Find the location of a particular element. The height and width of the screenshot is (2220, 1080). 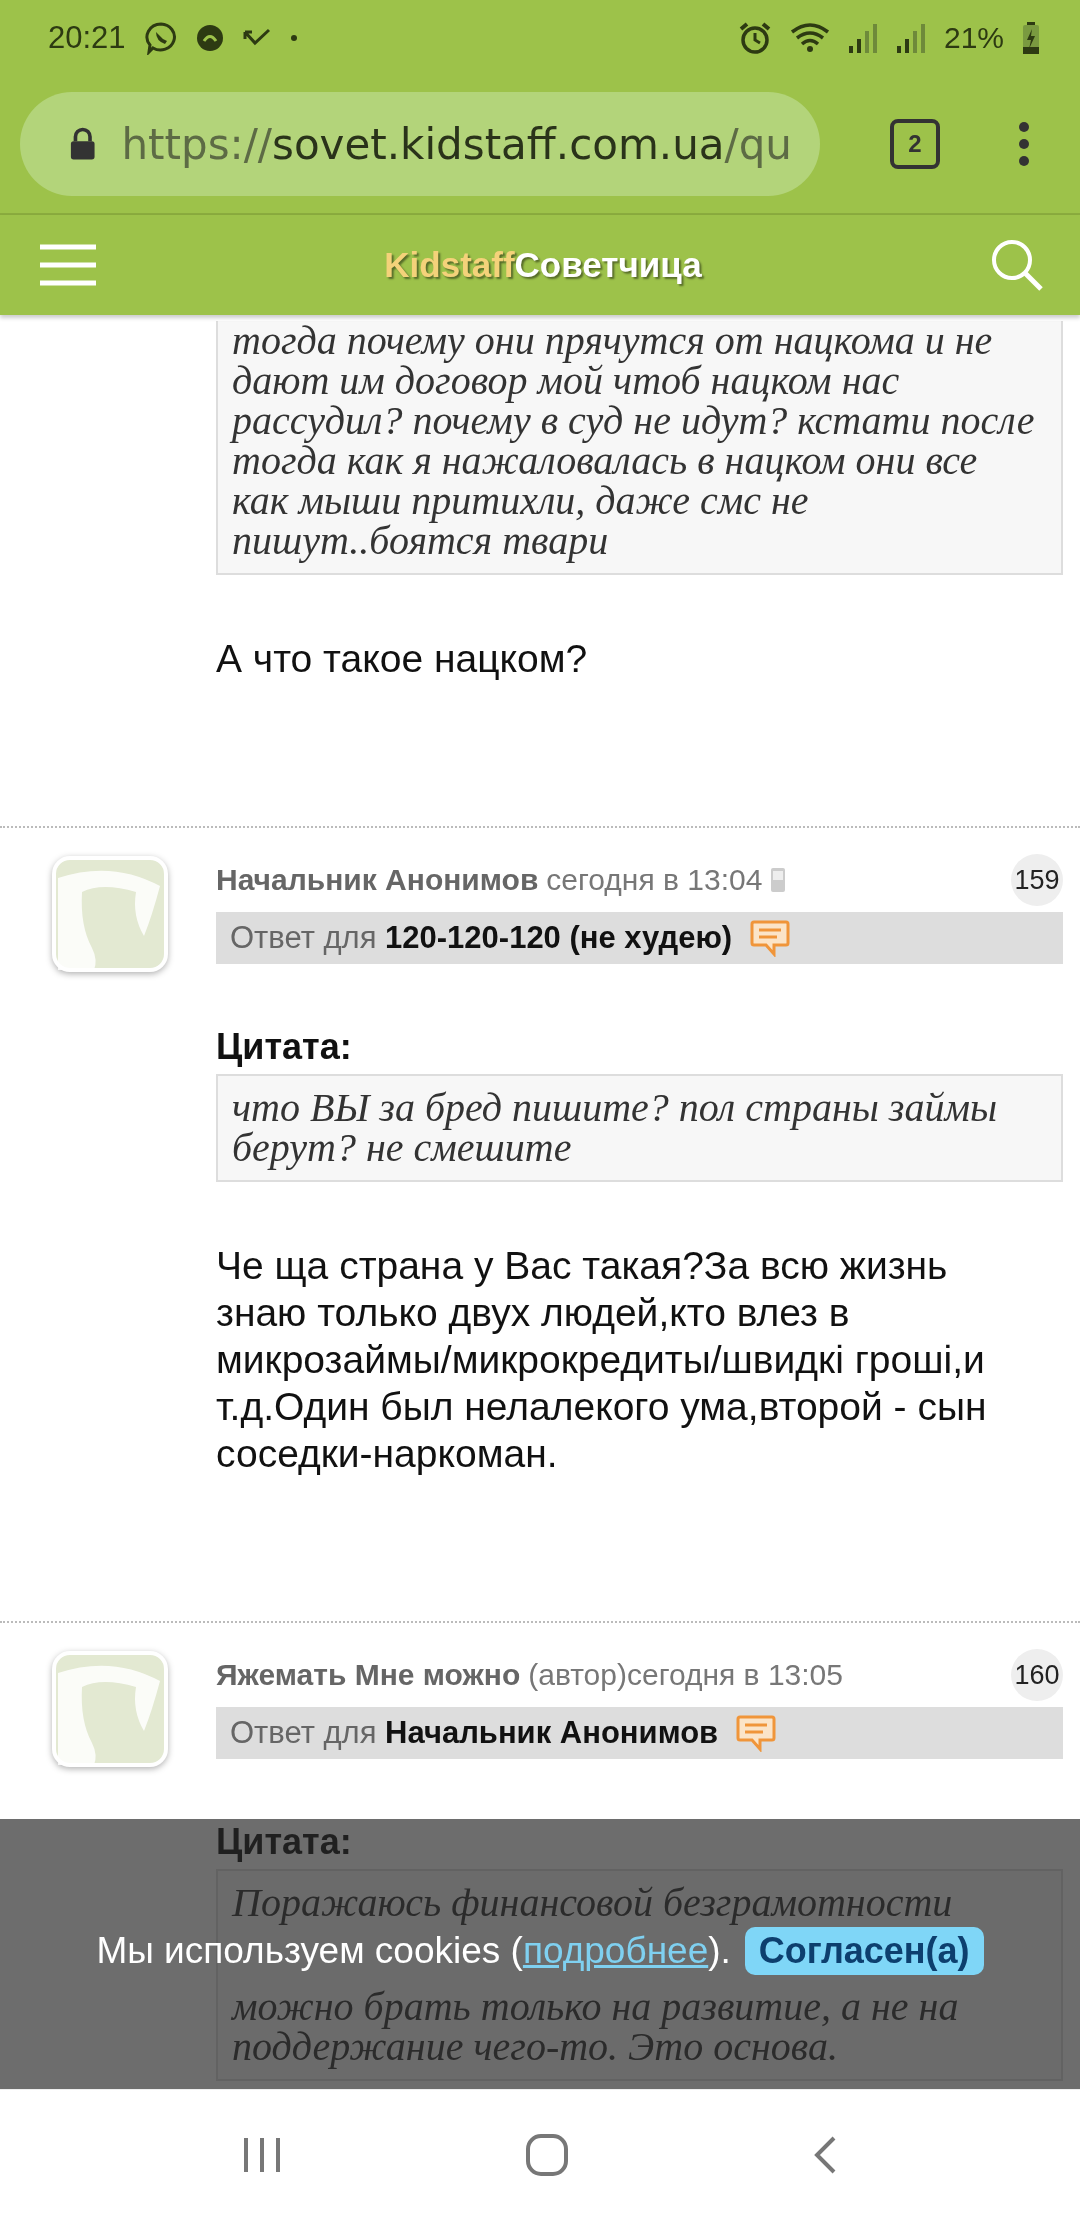

wifi-icon is located at coordinates (809, 37).